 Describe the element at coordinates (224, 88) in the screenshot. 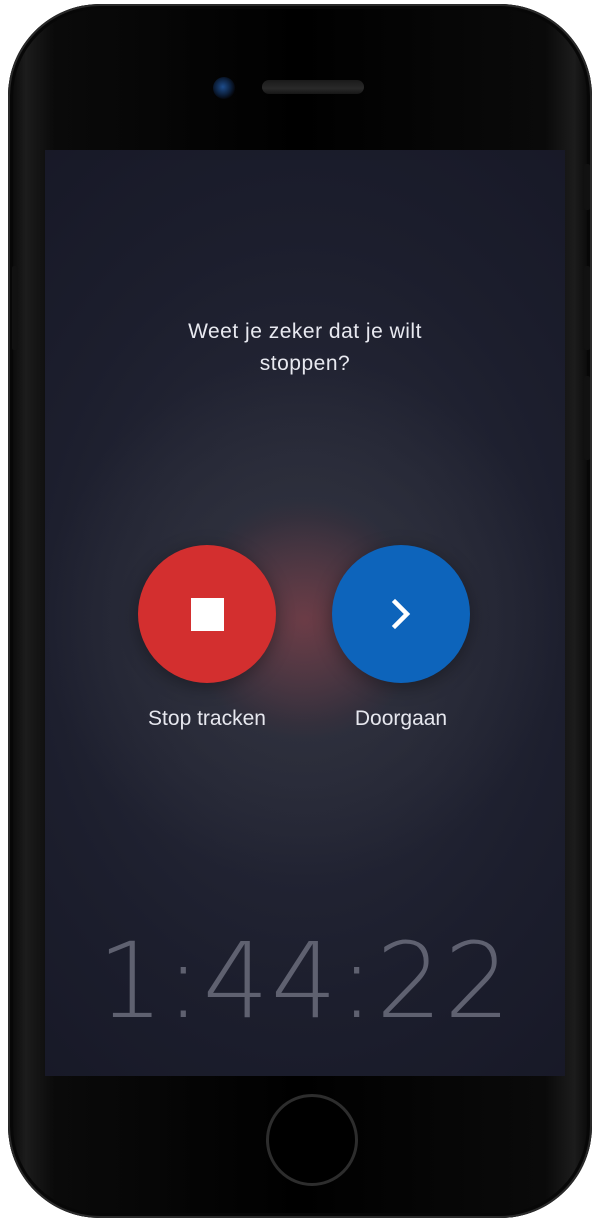

I see `front-camera` at that location.